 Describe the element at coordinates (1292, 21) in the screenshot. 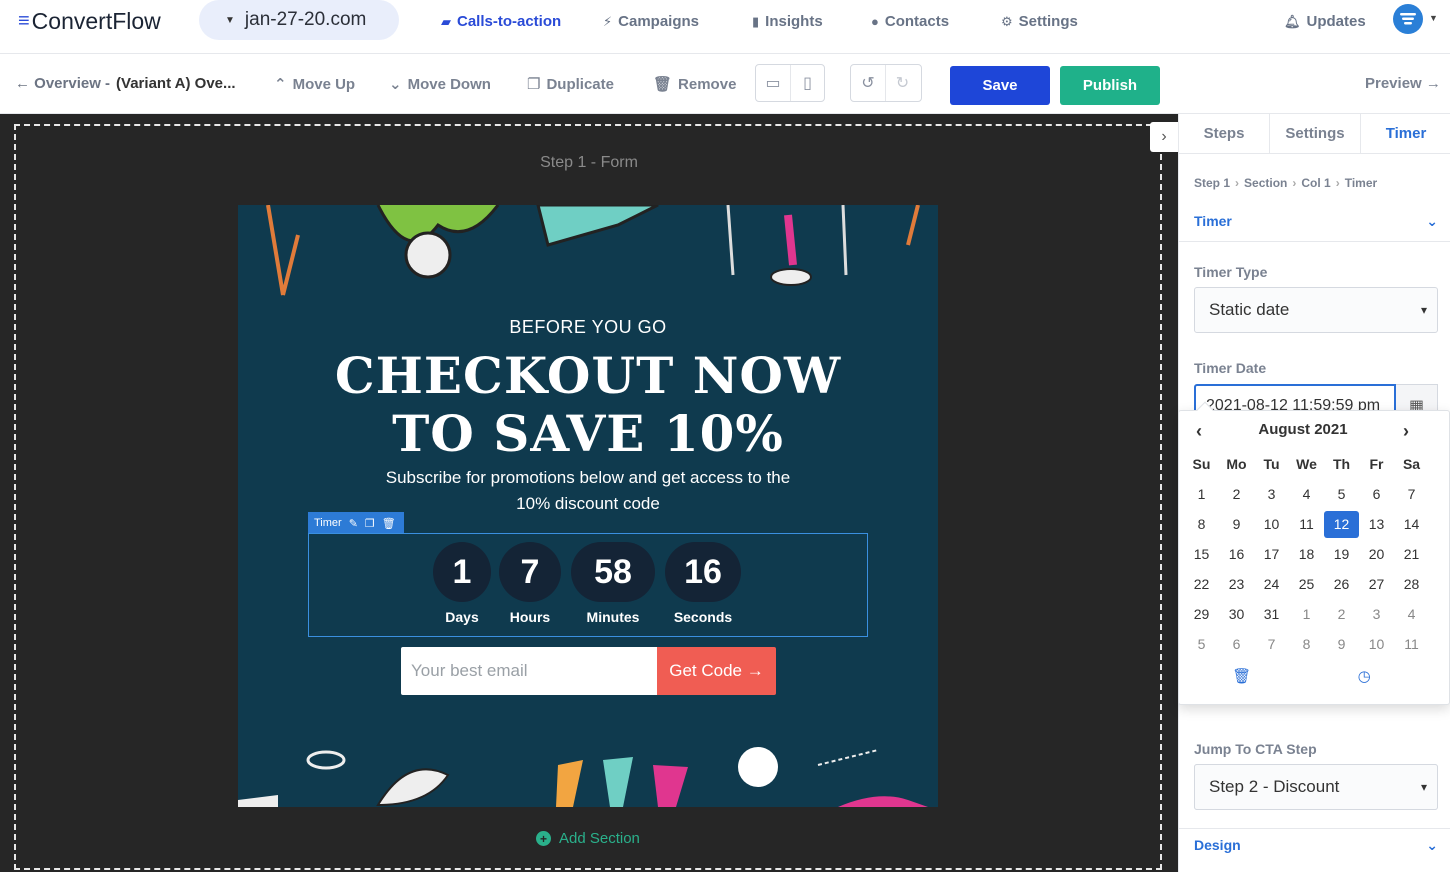

I see `bell-icon: 🔔︎` at that location.